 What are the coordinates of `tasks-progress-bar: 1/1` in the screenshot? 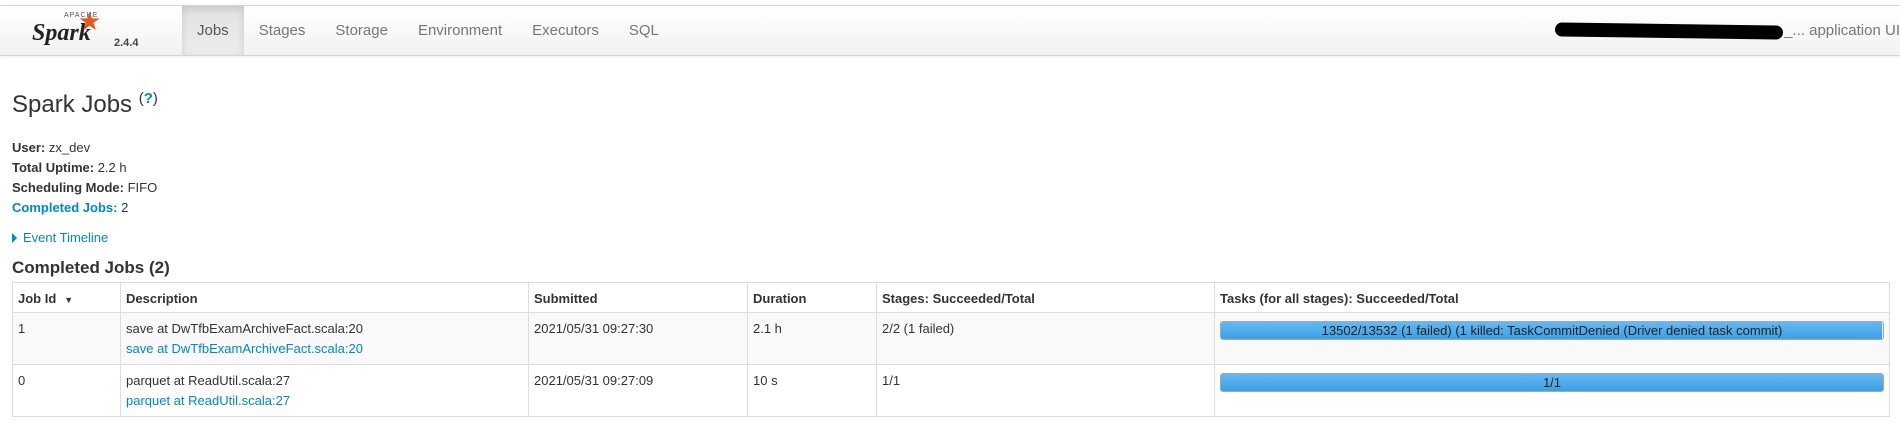 It's located at (1552, 382).